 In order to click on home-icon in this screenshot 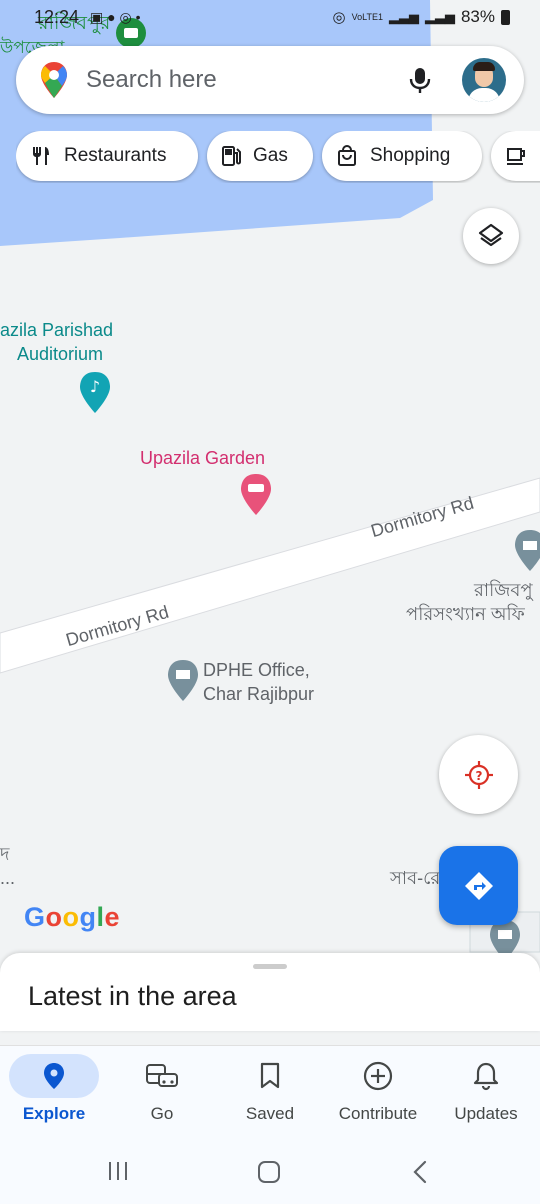, I will do `click(269, 1172)`.